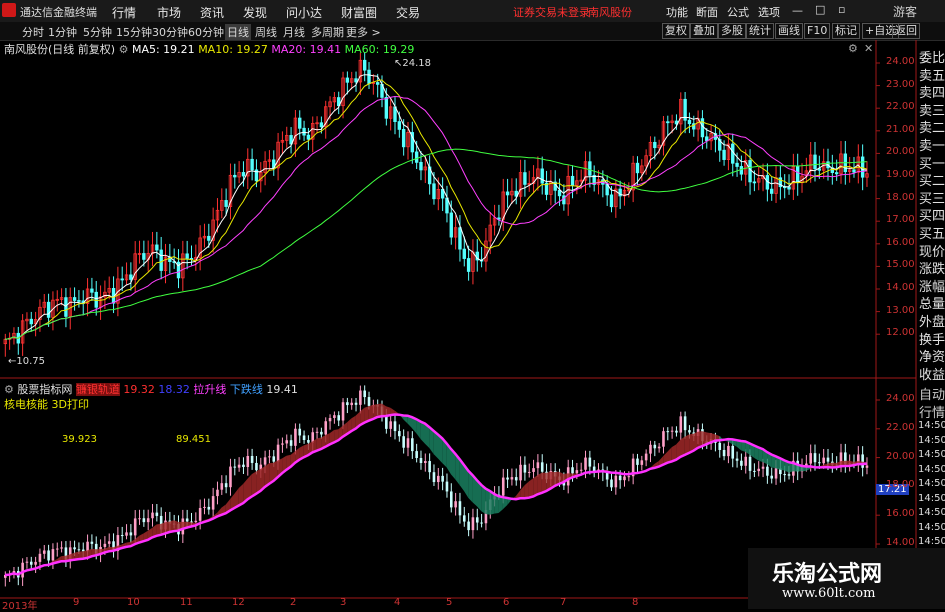 Image resolution: width=945 pixels, height=612 pixels. Describe the element at coordinates (676, 31) in the screenshot. I see `toolbar-button: 复权` at that location.